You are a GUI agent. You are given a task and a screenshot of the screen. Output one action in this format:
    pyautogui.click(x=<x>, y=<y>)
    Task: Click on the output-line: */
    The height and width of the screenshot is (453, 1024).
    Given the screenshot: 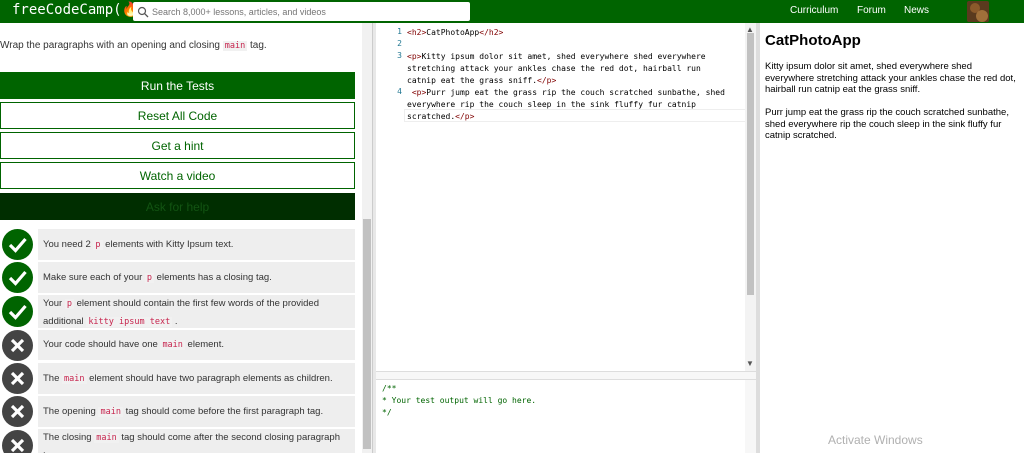 What is the action you would take?
    pyautogui.click(x=387, y=412)
    